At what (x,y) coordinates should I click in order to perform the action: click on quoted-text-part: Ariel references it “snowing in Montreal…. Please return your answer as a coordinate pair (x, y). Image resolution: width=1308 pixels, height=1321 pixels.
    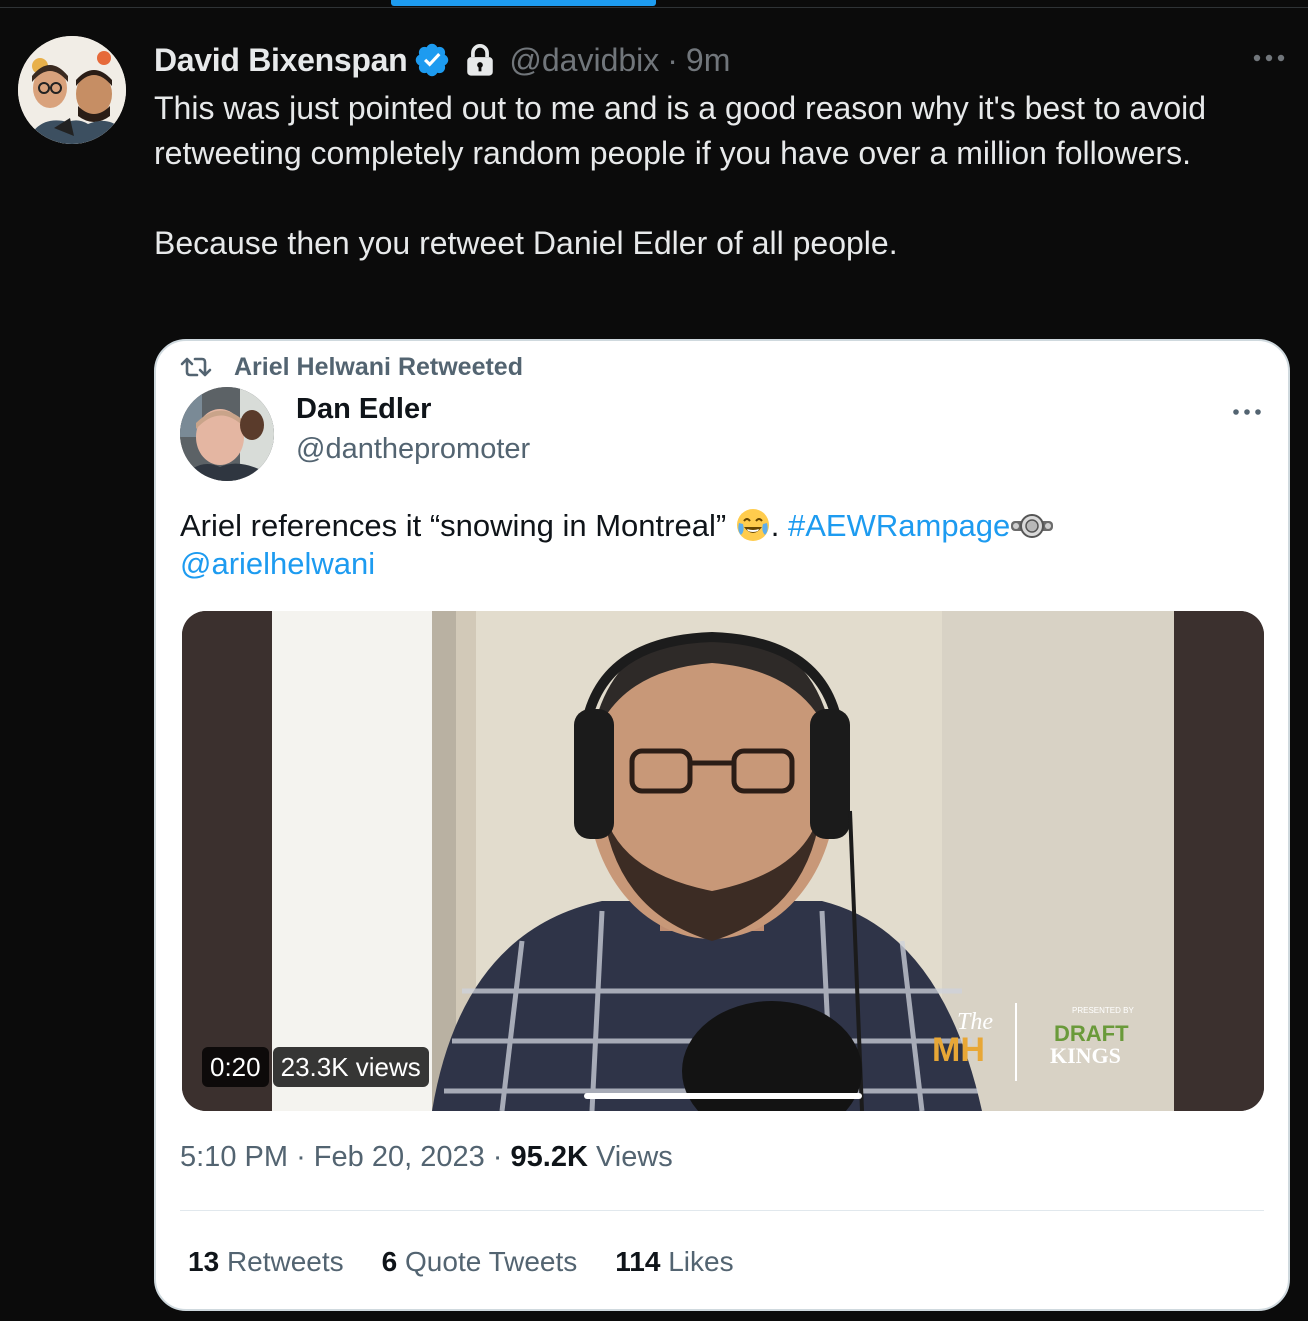
    Looking at the image, I should click on (457, 525).